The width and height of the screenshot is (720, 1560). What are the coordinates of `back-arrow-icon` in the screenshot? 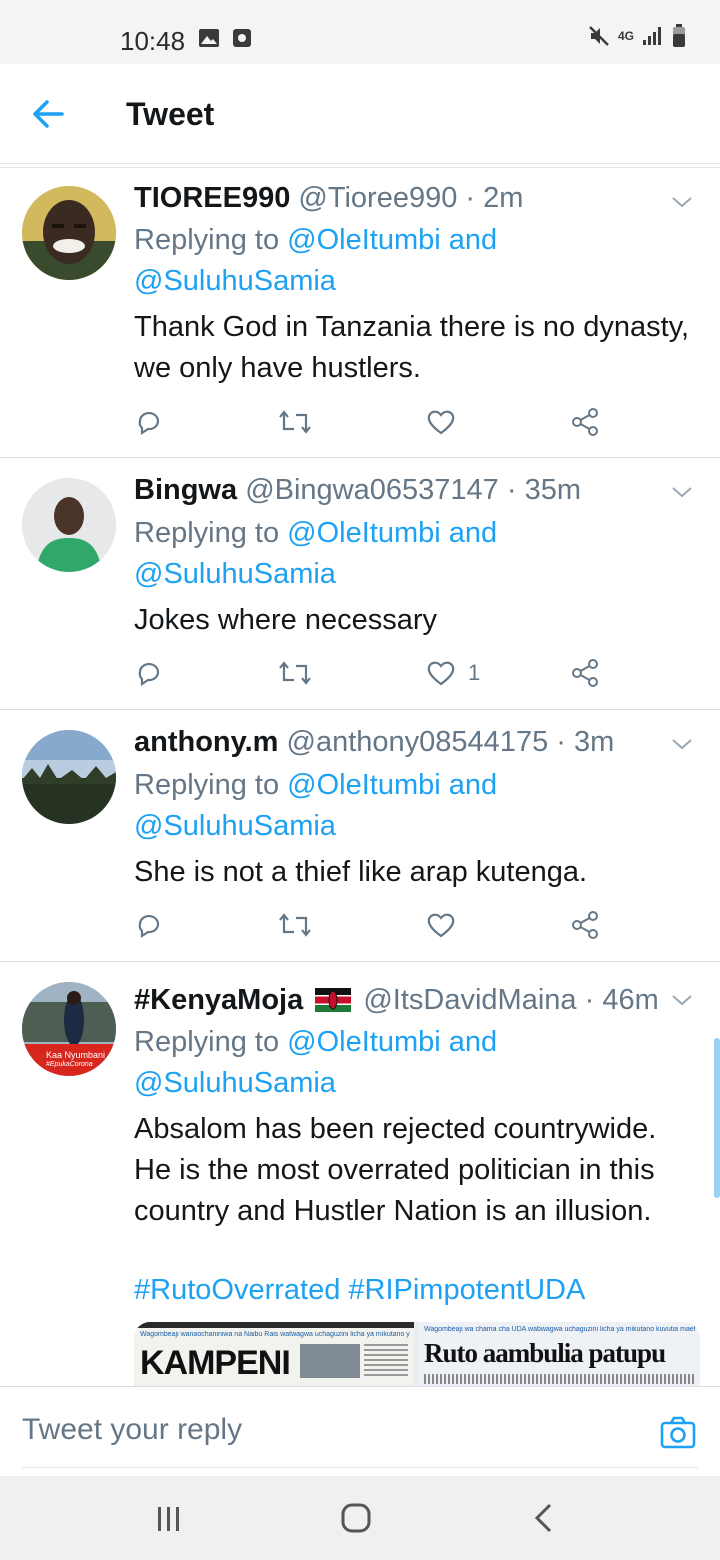 It's located at (48, 114).